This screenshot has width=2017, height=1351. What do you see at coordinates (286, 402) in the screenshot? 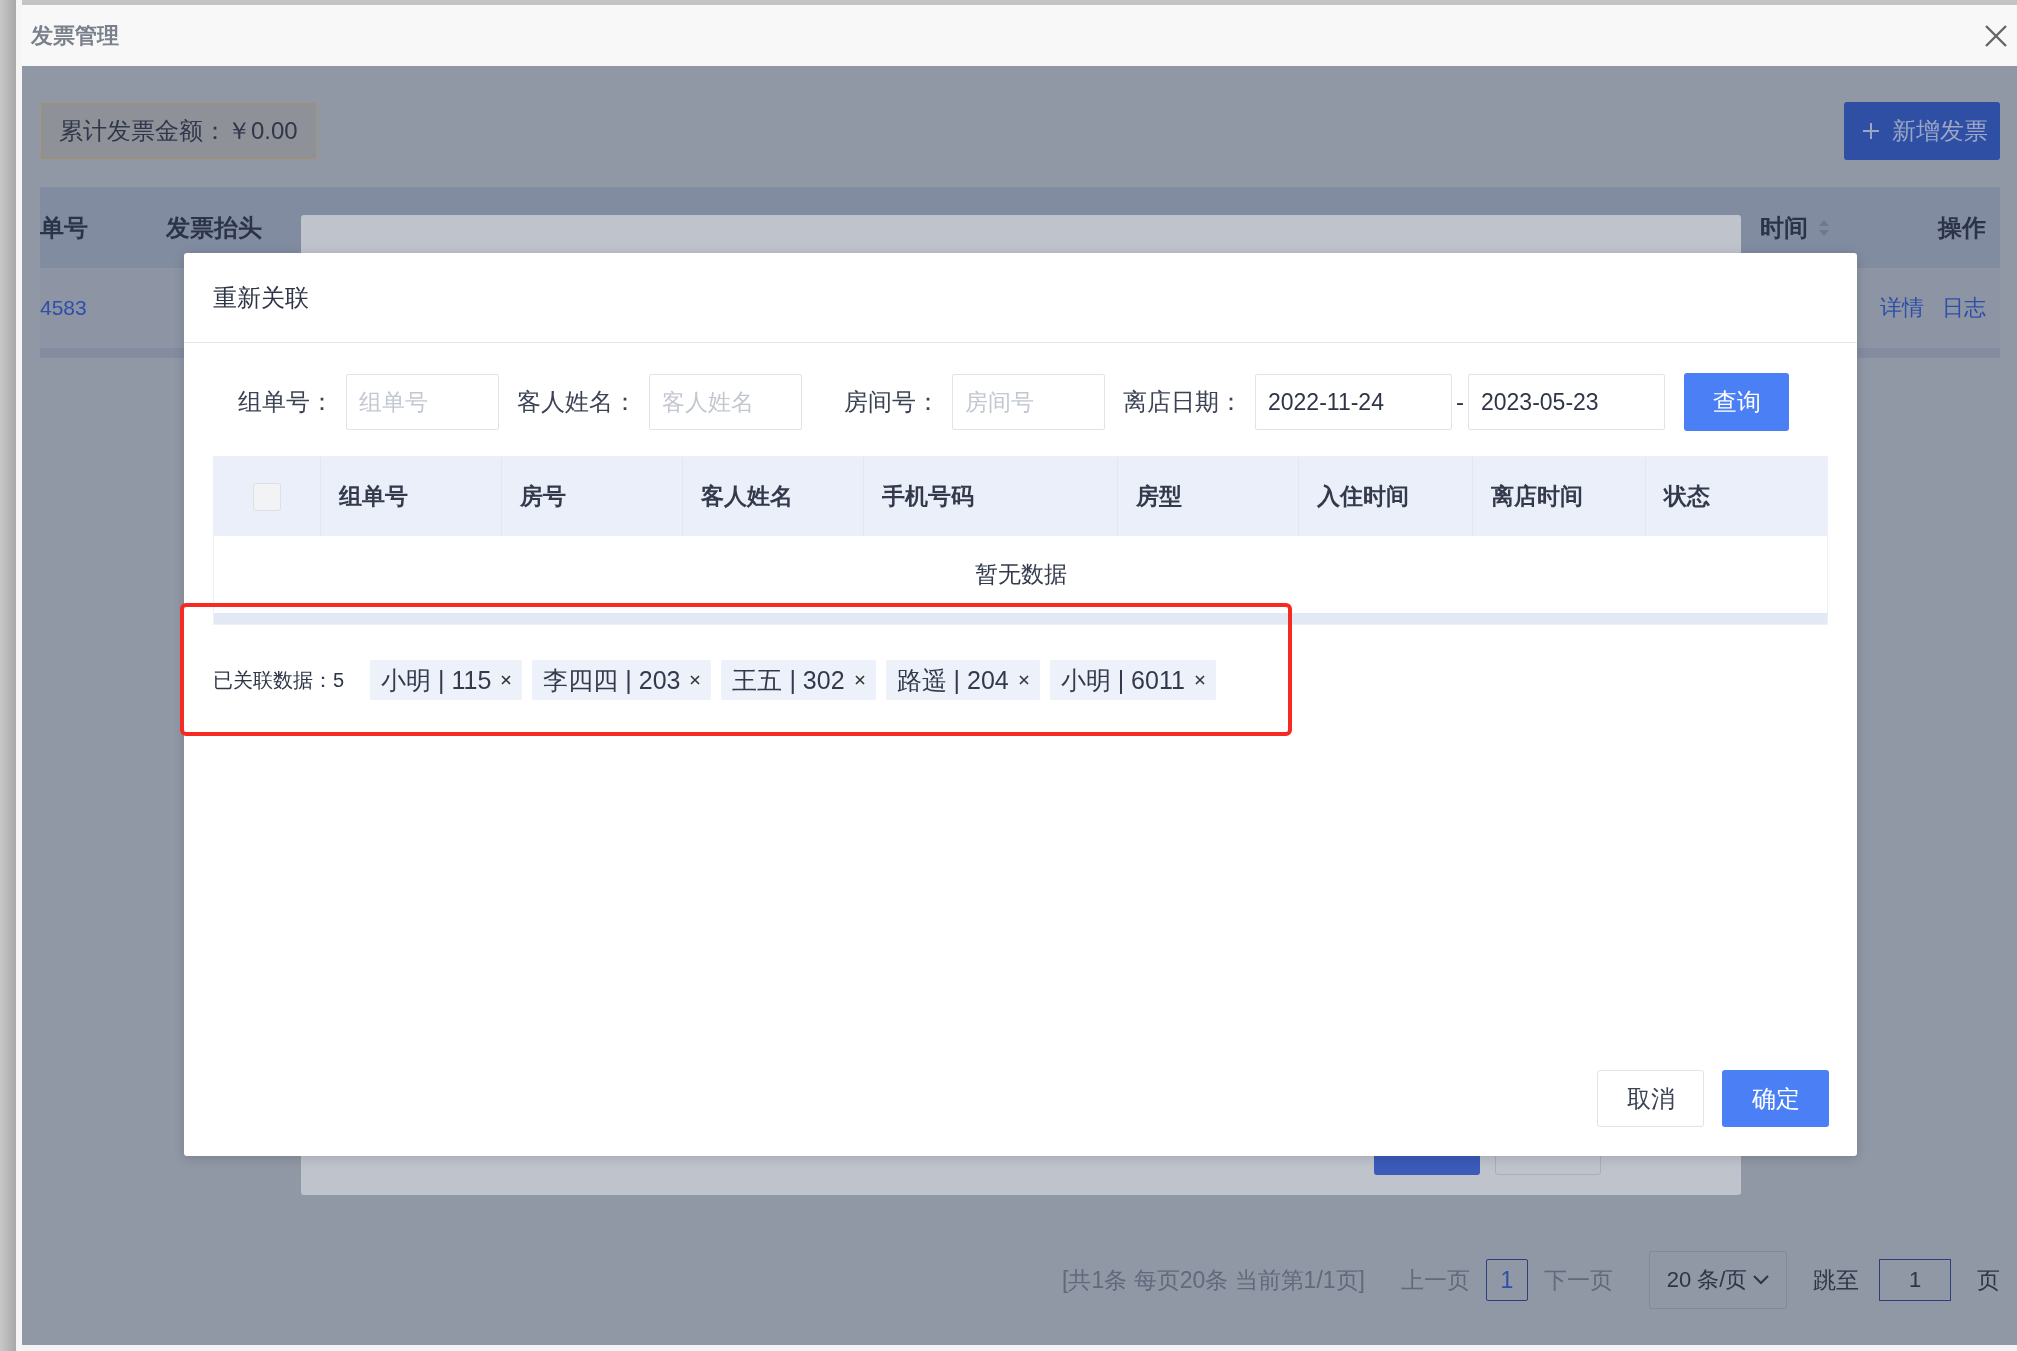
I see `filter-label: 组单号：` at bounding box center [286, 402].